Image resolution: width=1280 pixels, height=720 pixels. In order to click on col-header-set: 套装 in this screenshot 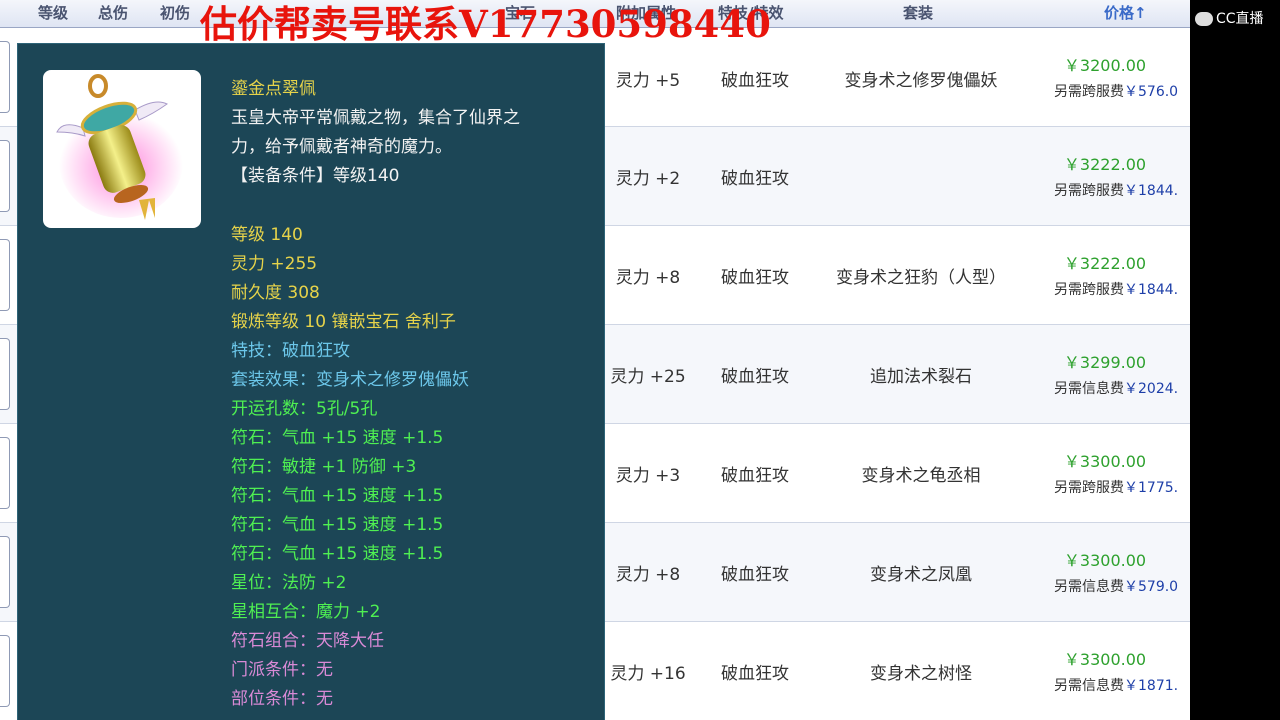, I will do `click(918, 12)`.